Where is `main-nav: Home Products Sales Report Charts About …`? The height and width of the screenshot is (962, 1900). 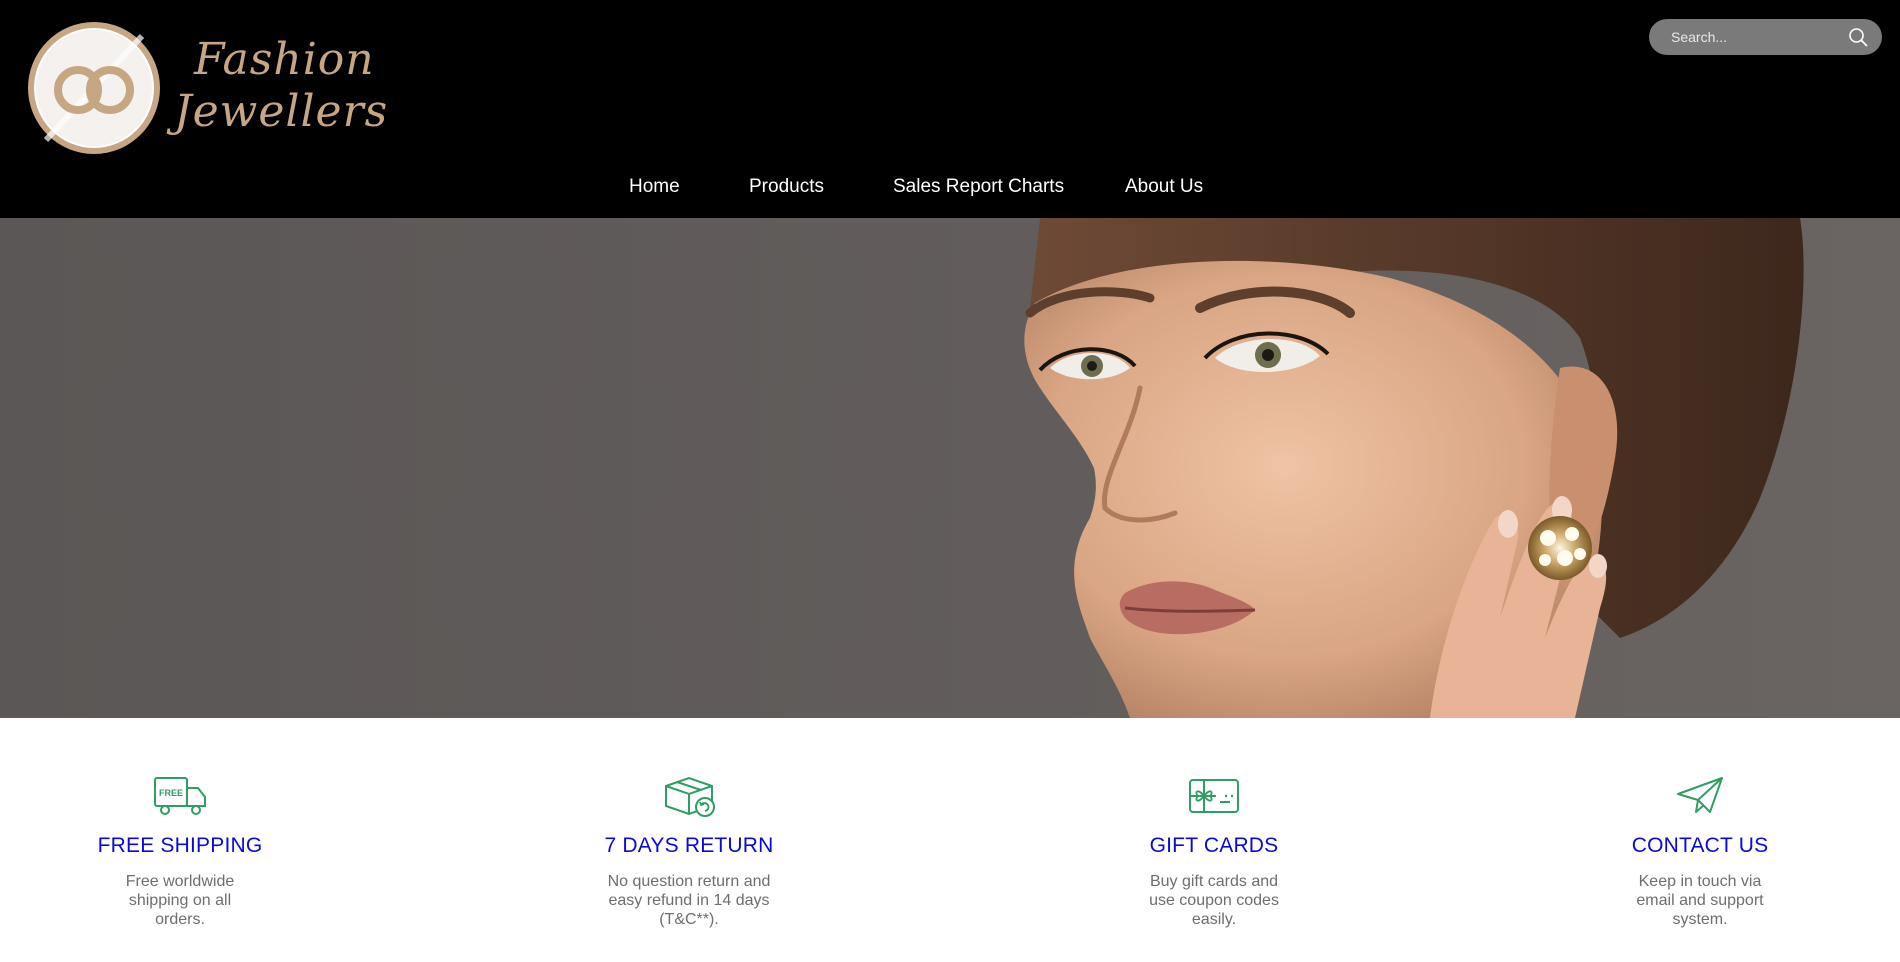 main-nav: Home Products Sales Report Charts About … is located at coordinates (950, 189).